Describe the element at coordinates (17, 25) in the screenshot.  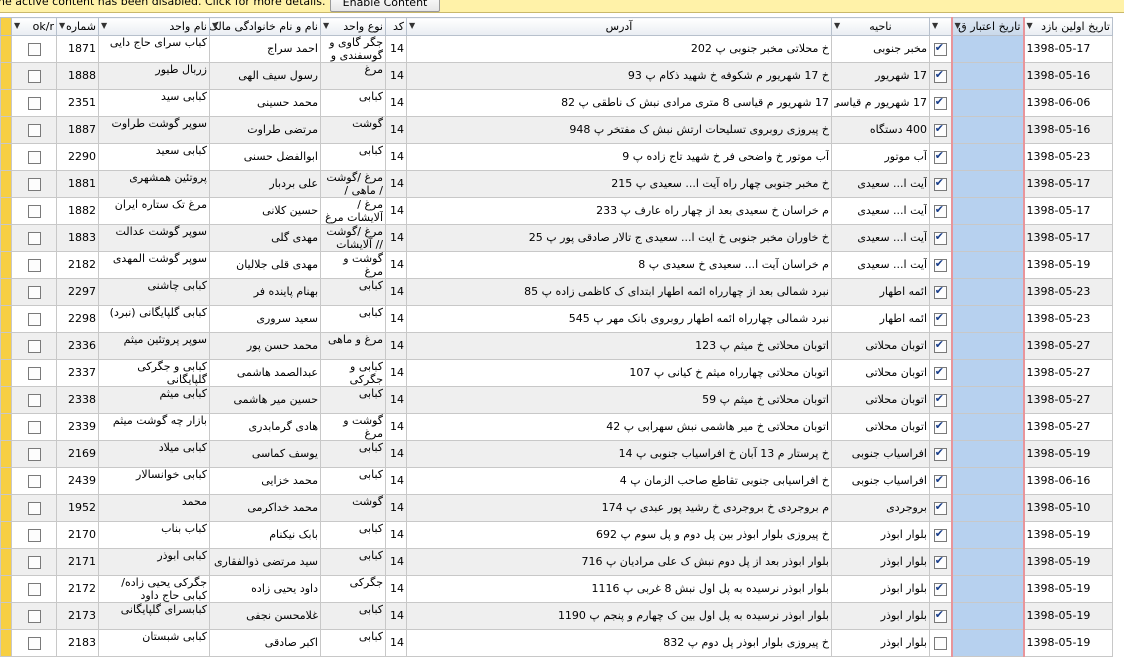
I see `sort-dropdown-icon: ▼` at that location.